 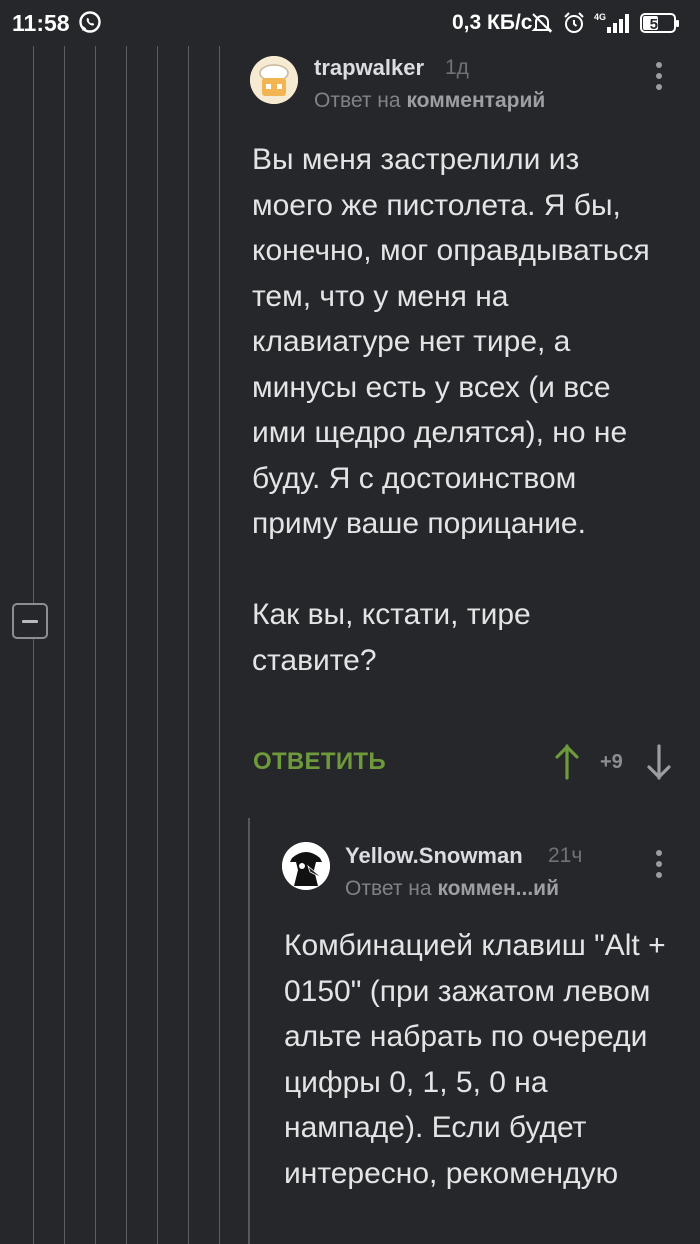 I want to click on reply-to: Ответ на коммен...ий, so click(x=452, y=889).